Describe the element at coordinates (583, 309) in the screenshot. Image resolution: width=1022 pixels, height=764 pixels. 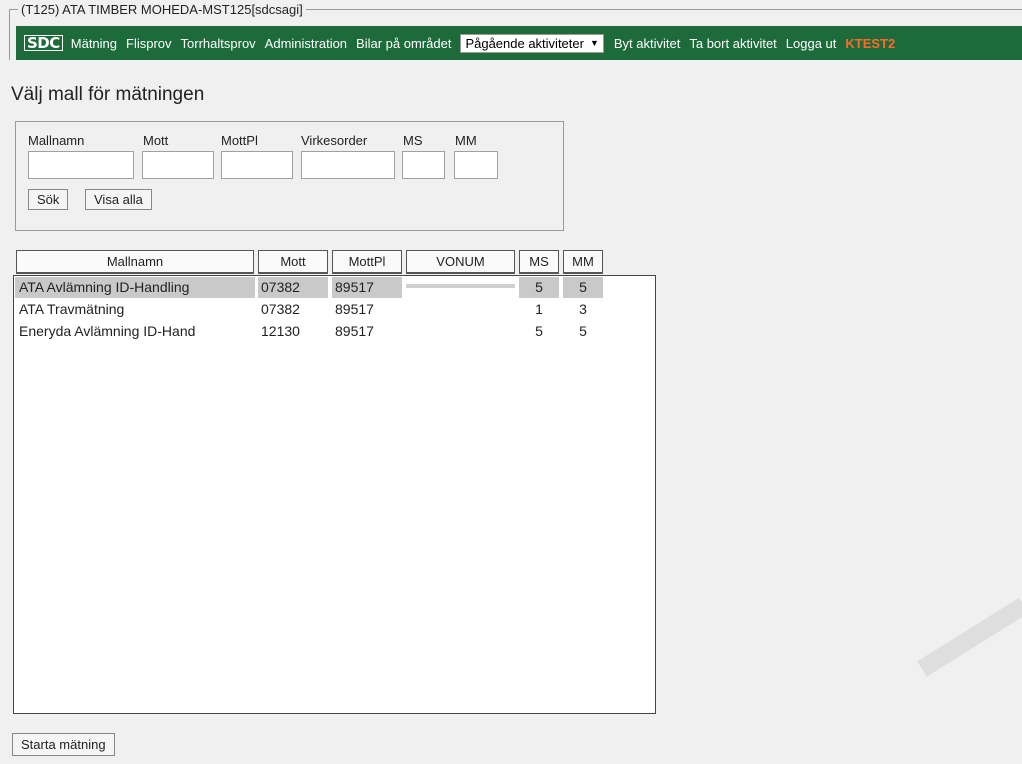
I see `cell-mm: 3` at that location.